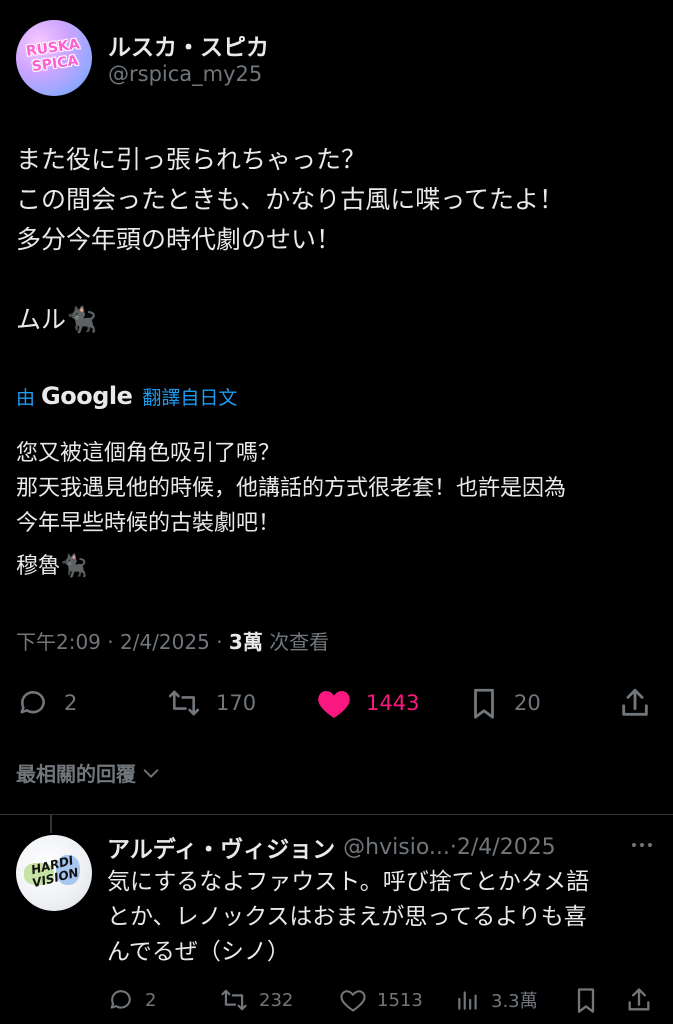 The image size is (673, 1024). Describe the element at coordinates (148, 453) in the screenshot. I see `translation-line: 您又被這個角色吸引了嗎？` at that location.